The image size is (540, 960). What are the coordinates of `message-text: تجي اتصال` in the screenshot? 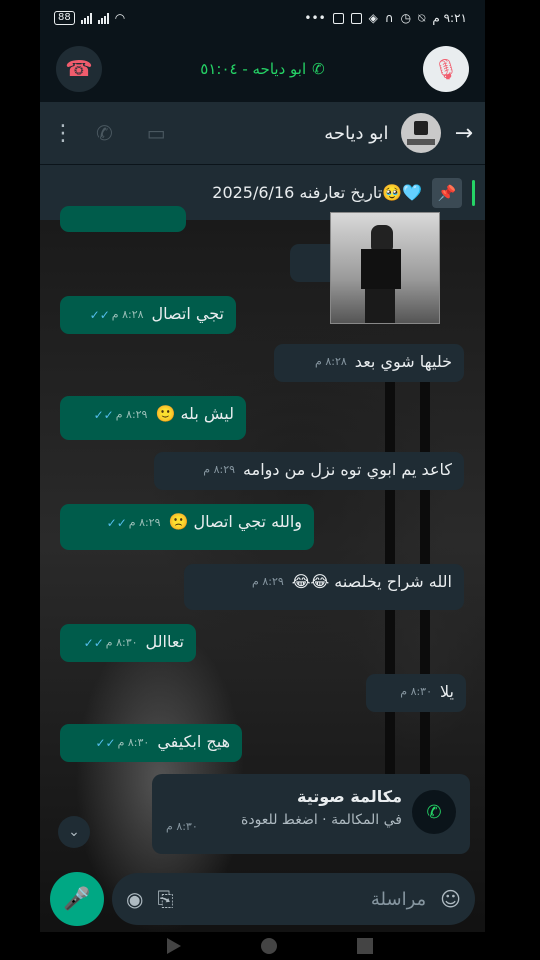 It's located at (187, 313).